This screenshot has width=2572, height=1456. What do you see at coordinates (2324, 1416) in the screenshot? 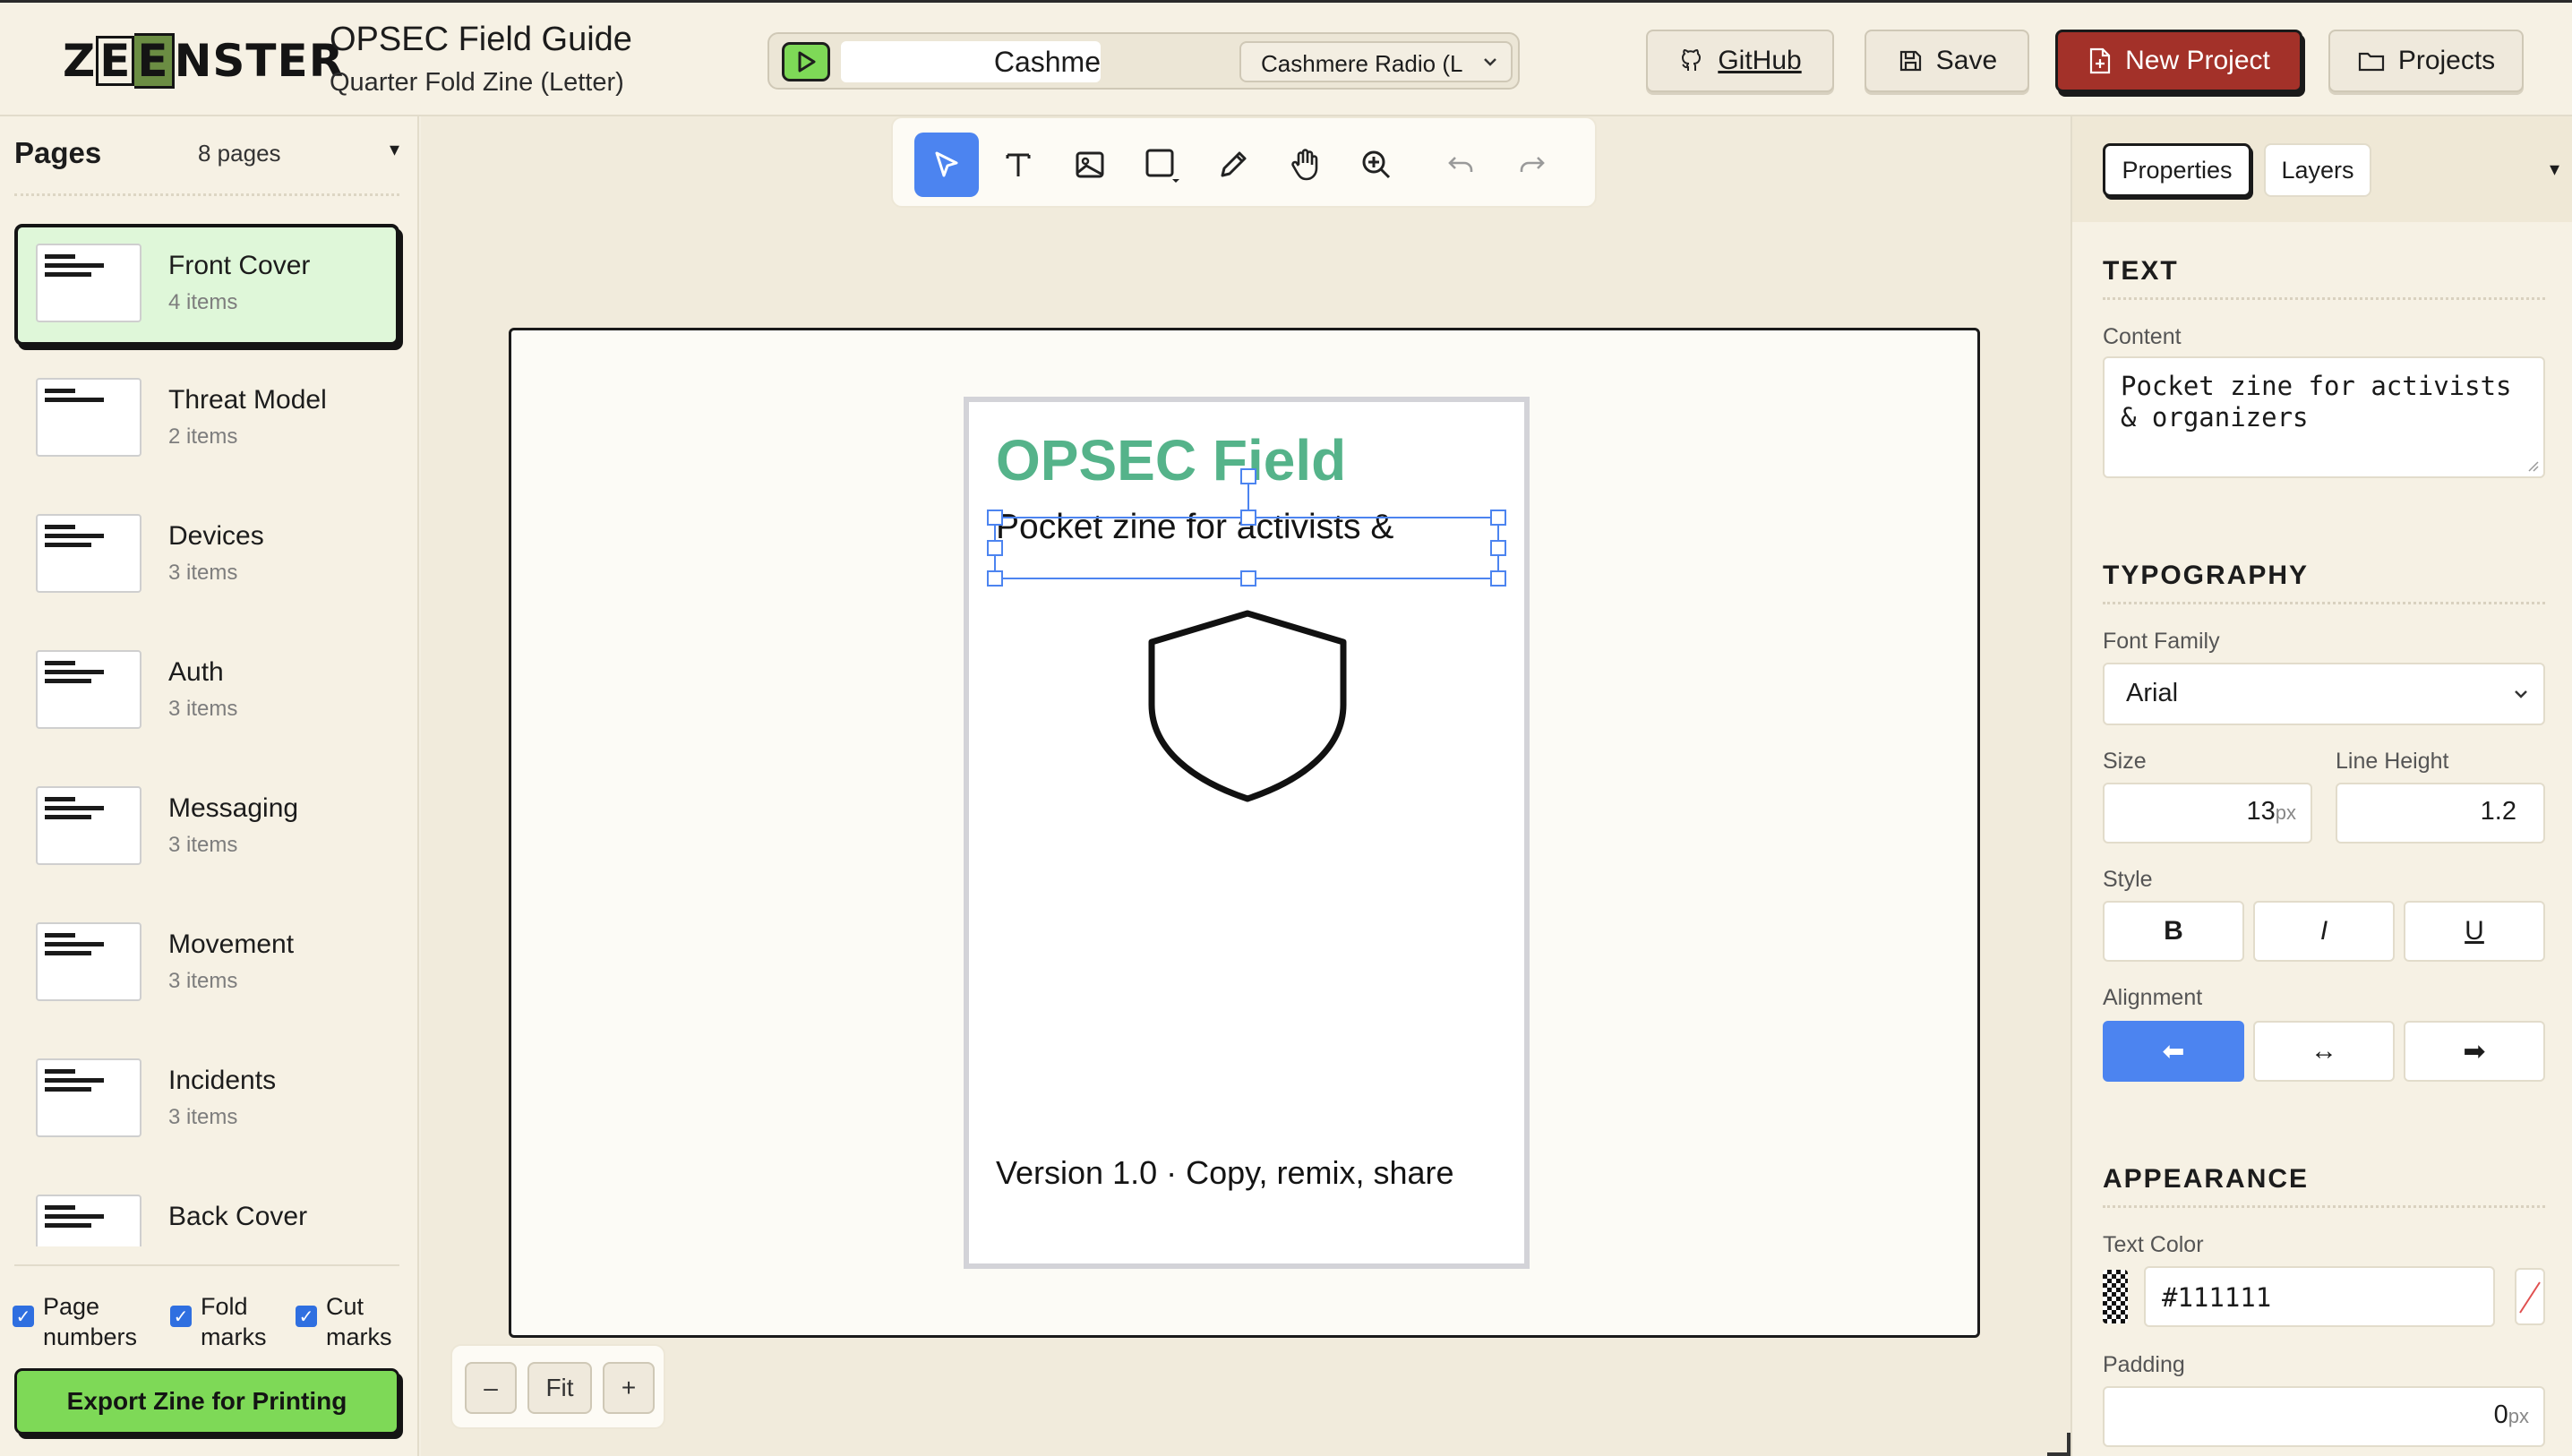
I see `padding-input: 0px` at bounding box center [2324, 1416].